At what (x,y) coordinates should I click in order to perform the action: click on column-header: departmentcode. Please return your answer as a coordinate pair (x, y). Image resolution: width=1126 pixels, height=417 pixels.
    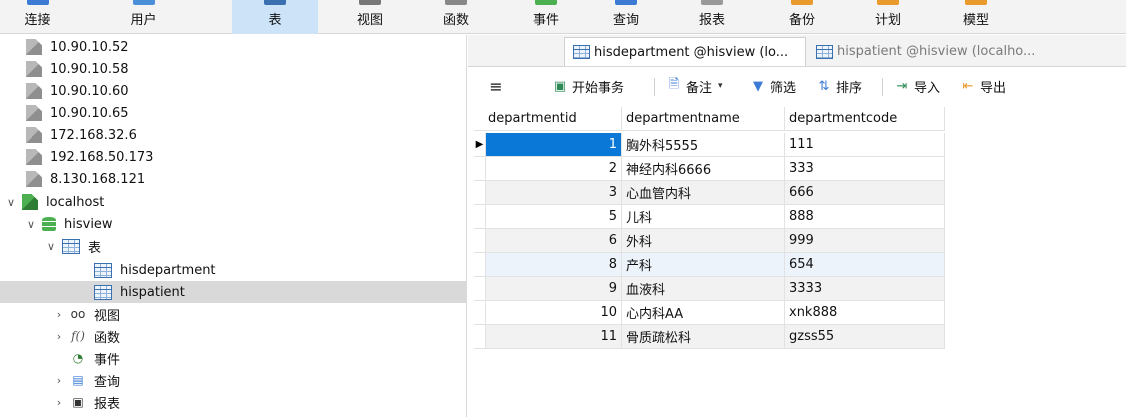
    Looking at the image, I should click on (865, 119).